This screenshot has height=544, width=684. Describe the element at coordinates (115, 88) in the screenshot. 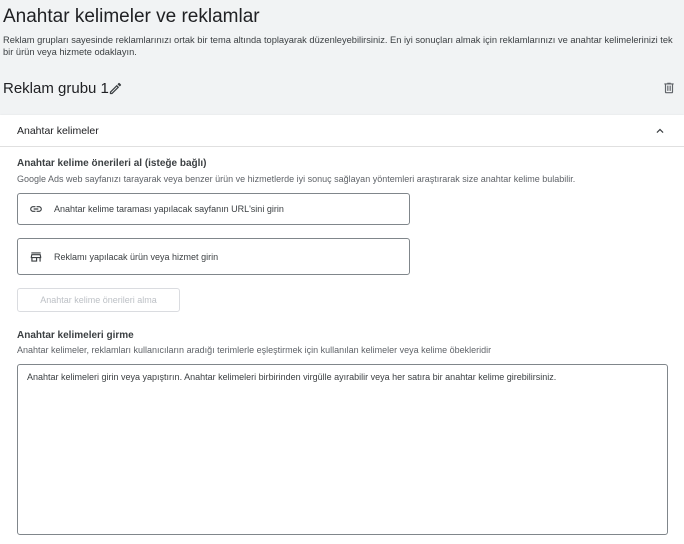

I see `pencil-icon` at that location.